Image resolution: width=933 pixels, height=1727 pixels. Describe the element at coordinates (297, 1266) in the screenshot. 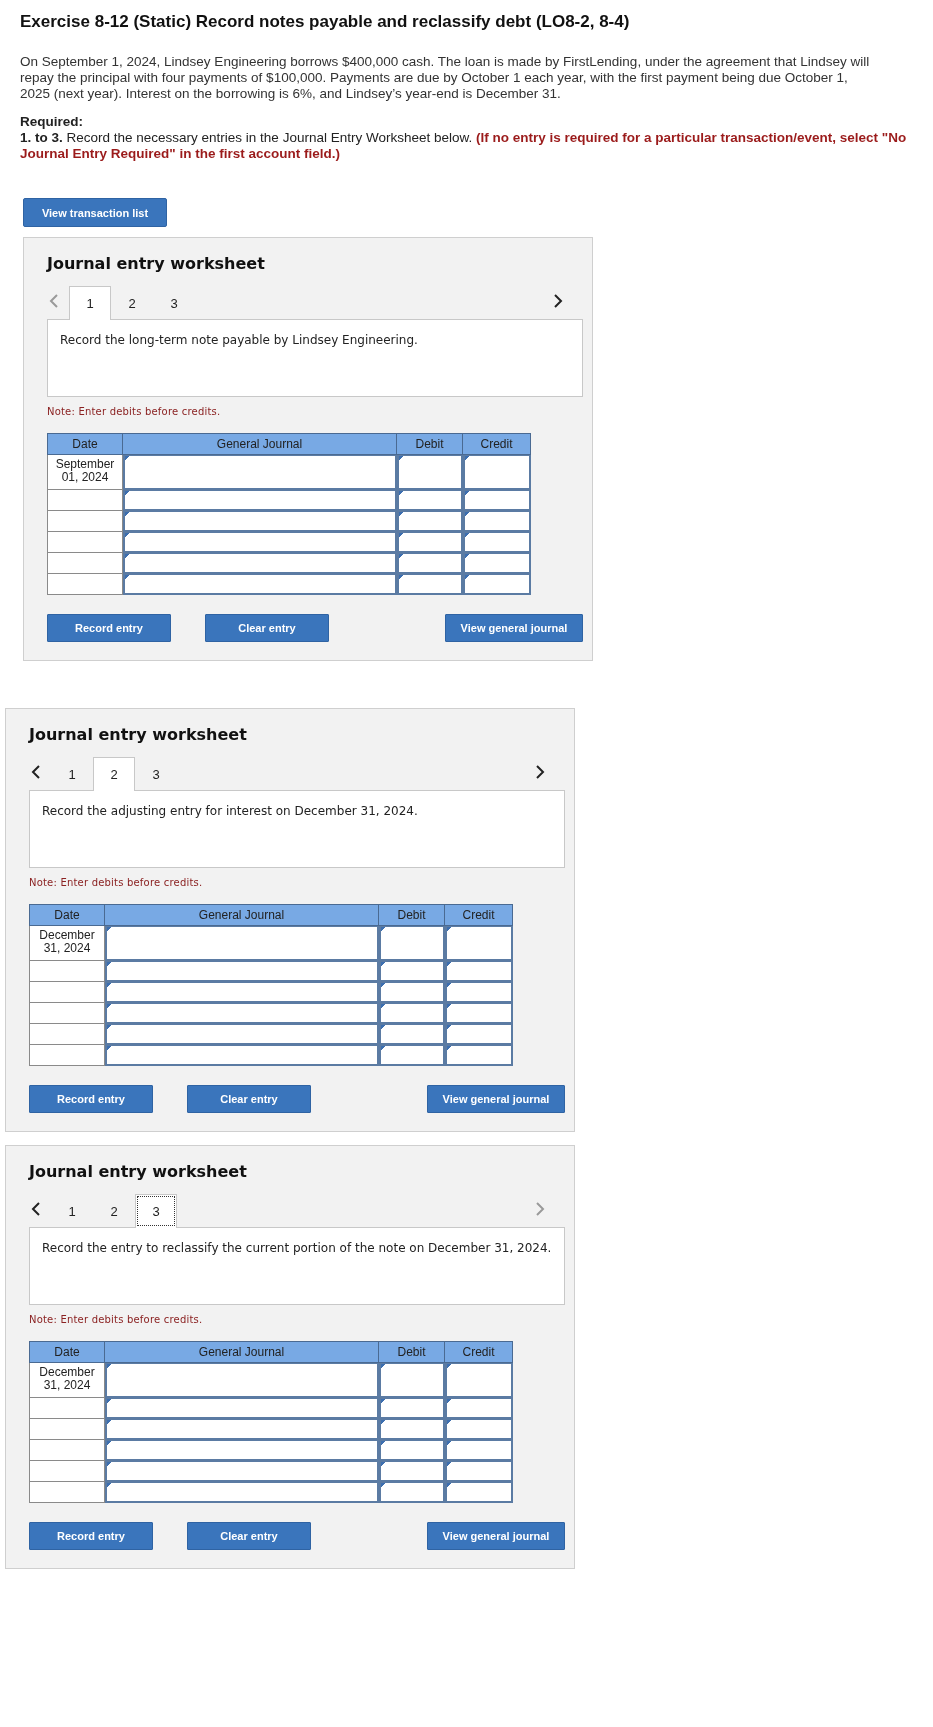

I see `prompt-text: Record the entry to reclassify the current portion of the note on December 31, 2024.` at that location.